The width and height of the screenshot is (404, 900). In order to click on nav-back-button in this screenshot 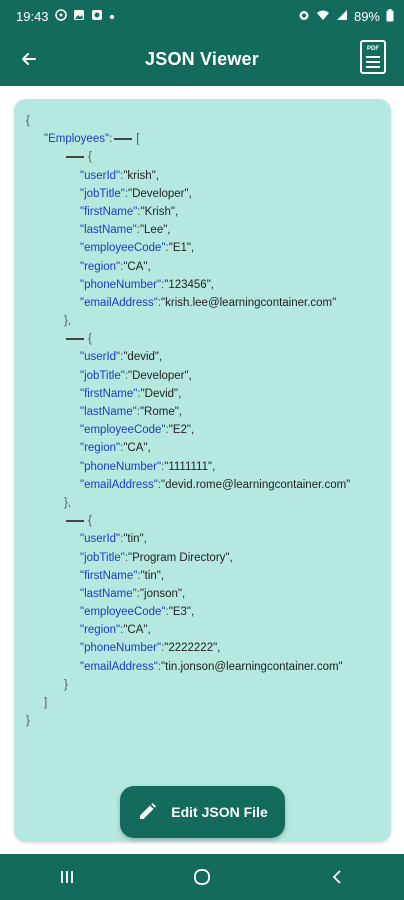, I will do `click(337, 877)`.